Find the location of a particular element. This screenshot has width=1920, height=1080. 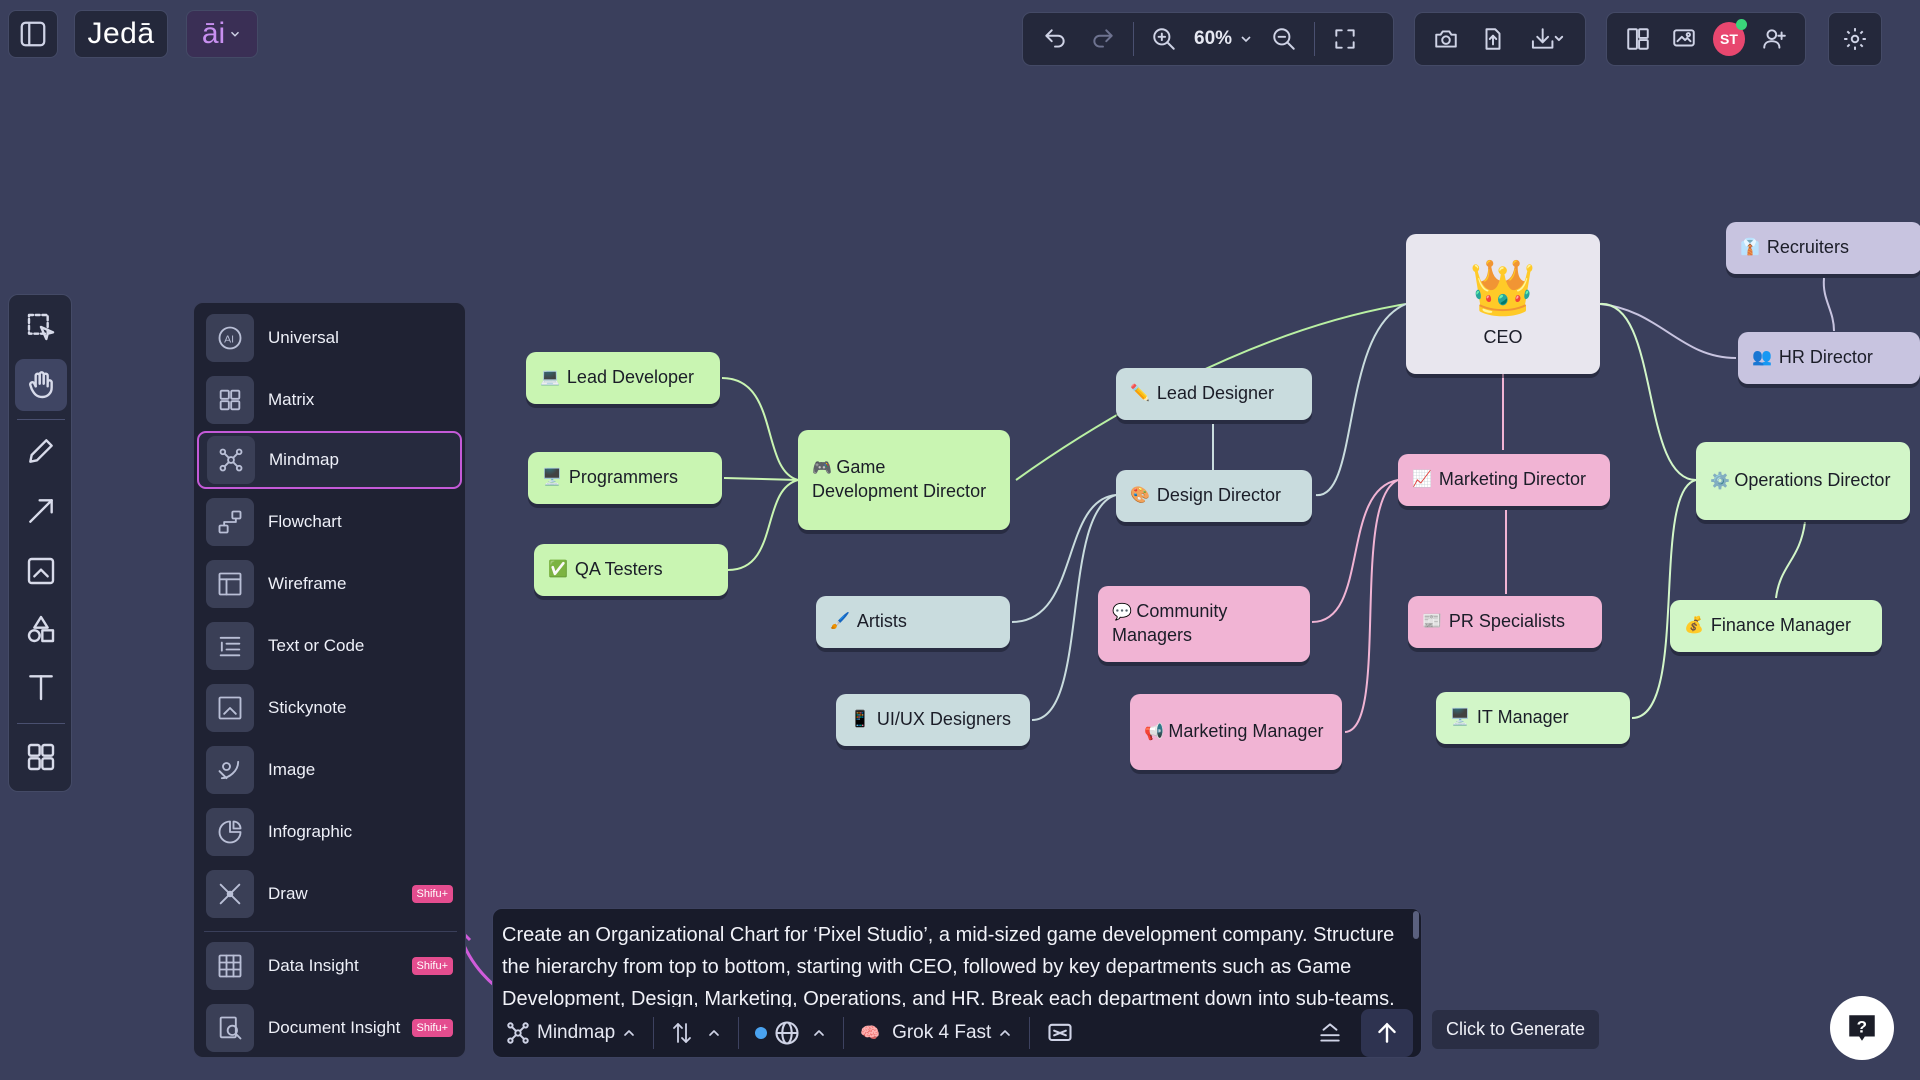

fit-screen-button is located at coordinates (1345, 39).